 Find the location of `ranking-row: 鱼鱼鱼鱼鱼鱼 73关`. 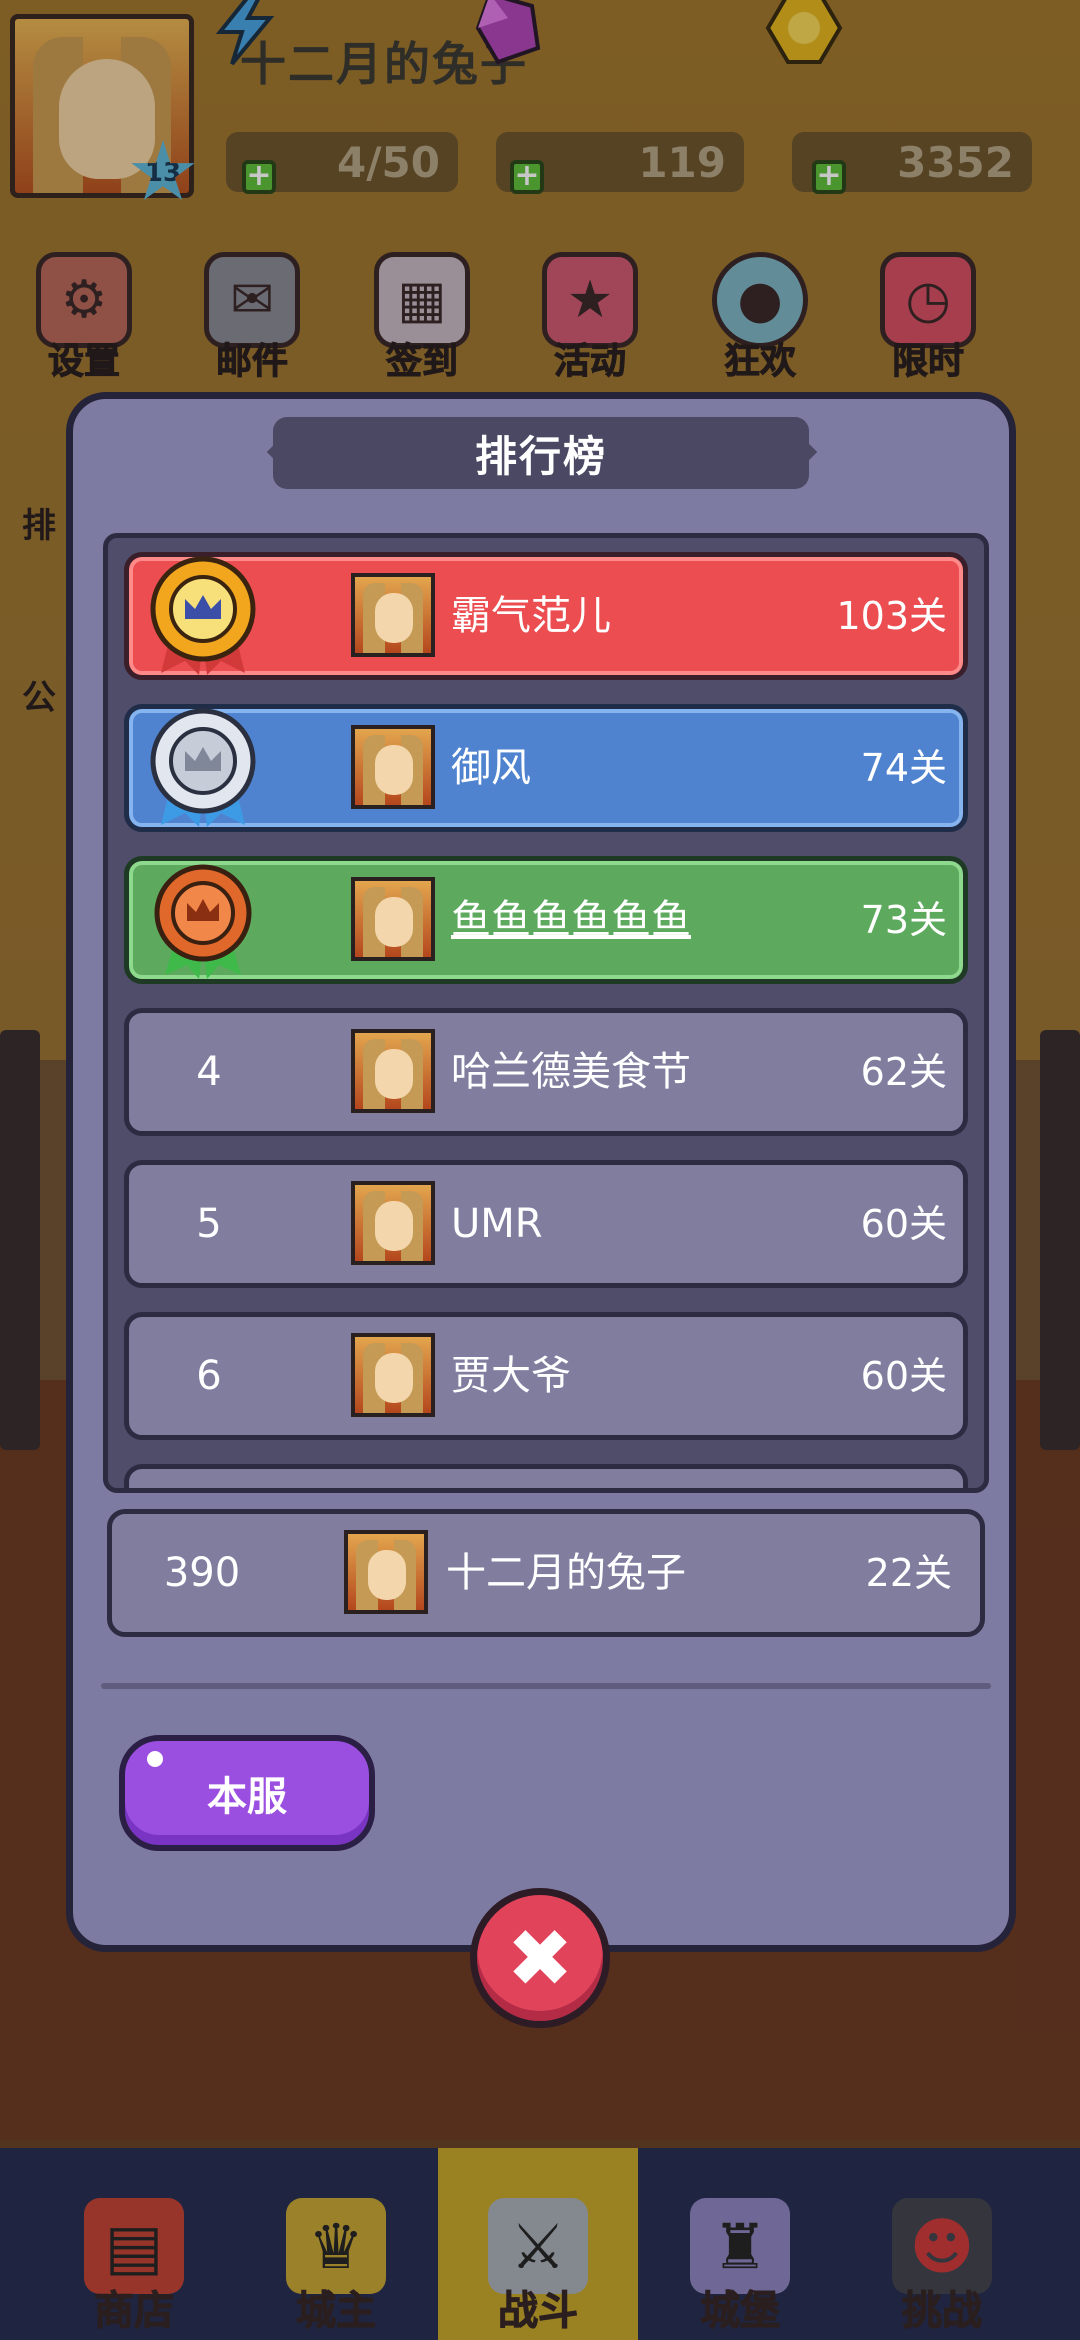

ranking-row: 鱼鱼鱼鱼鱼鱼 73关 is located at coordinates (546, 920).